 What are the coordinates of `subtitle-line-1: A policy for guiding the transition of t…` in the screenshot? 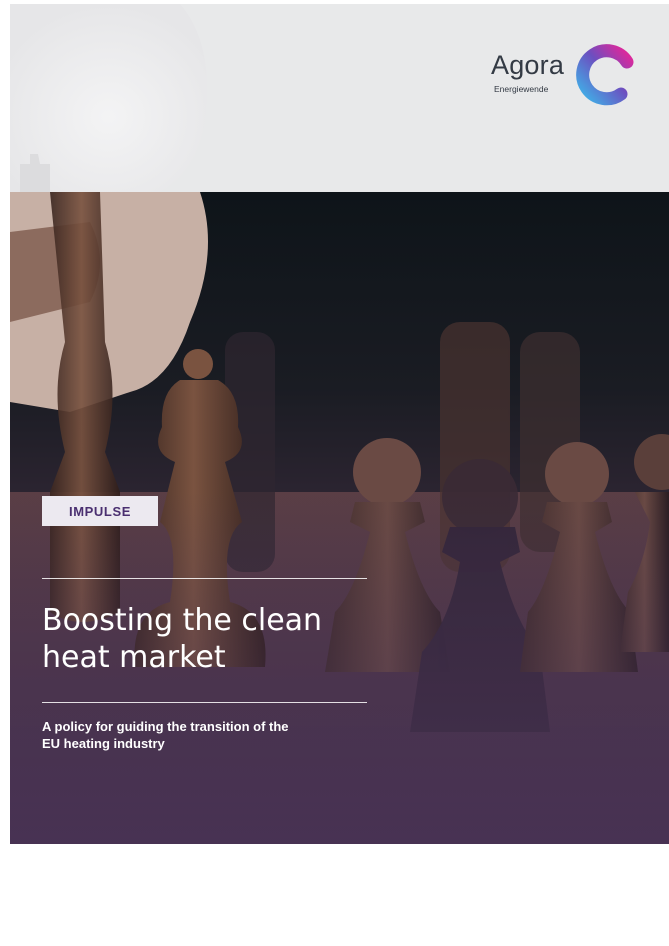 It's located at (165, 726).